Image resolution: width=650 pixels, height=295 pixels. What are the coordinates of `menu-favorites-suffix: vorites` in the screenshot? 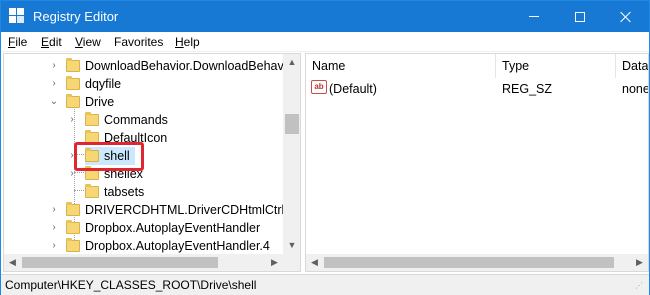 It's located at (146, 42).